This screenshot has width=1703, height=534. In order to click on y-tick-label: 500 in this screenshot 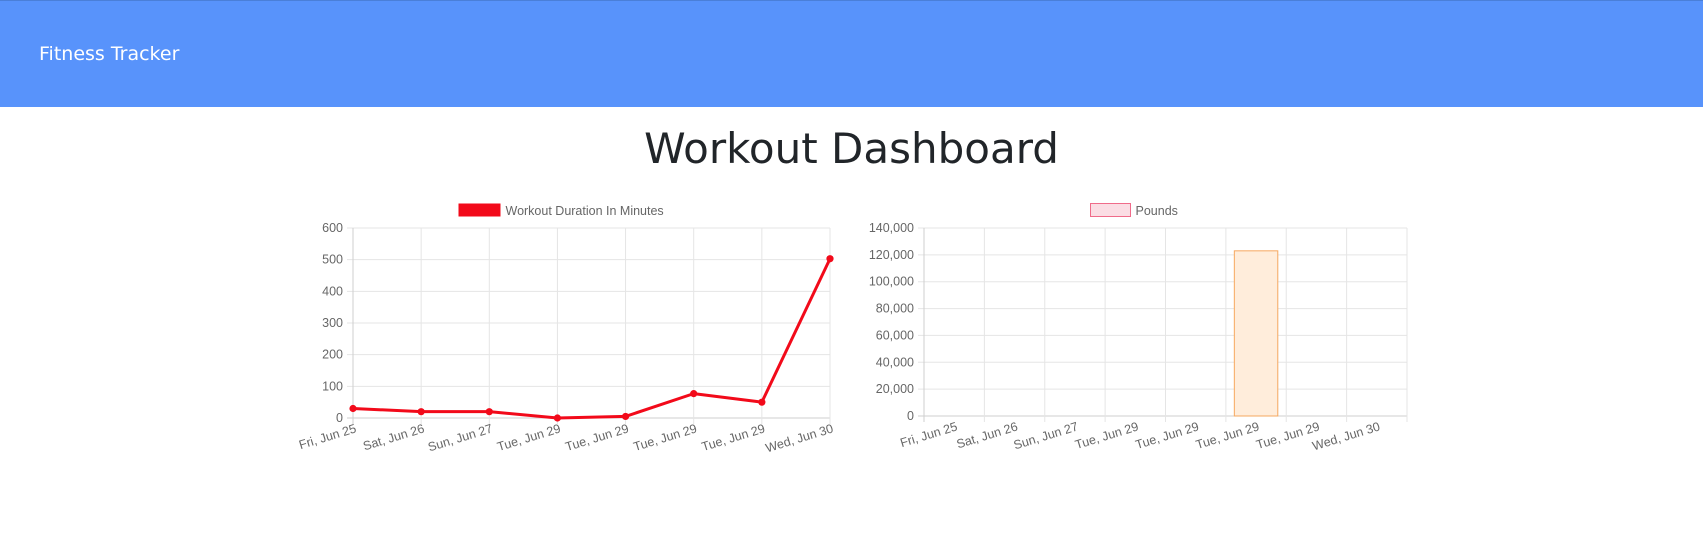, I will do `click(332, 260)`.